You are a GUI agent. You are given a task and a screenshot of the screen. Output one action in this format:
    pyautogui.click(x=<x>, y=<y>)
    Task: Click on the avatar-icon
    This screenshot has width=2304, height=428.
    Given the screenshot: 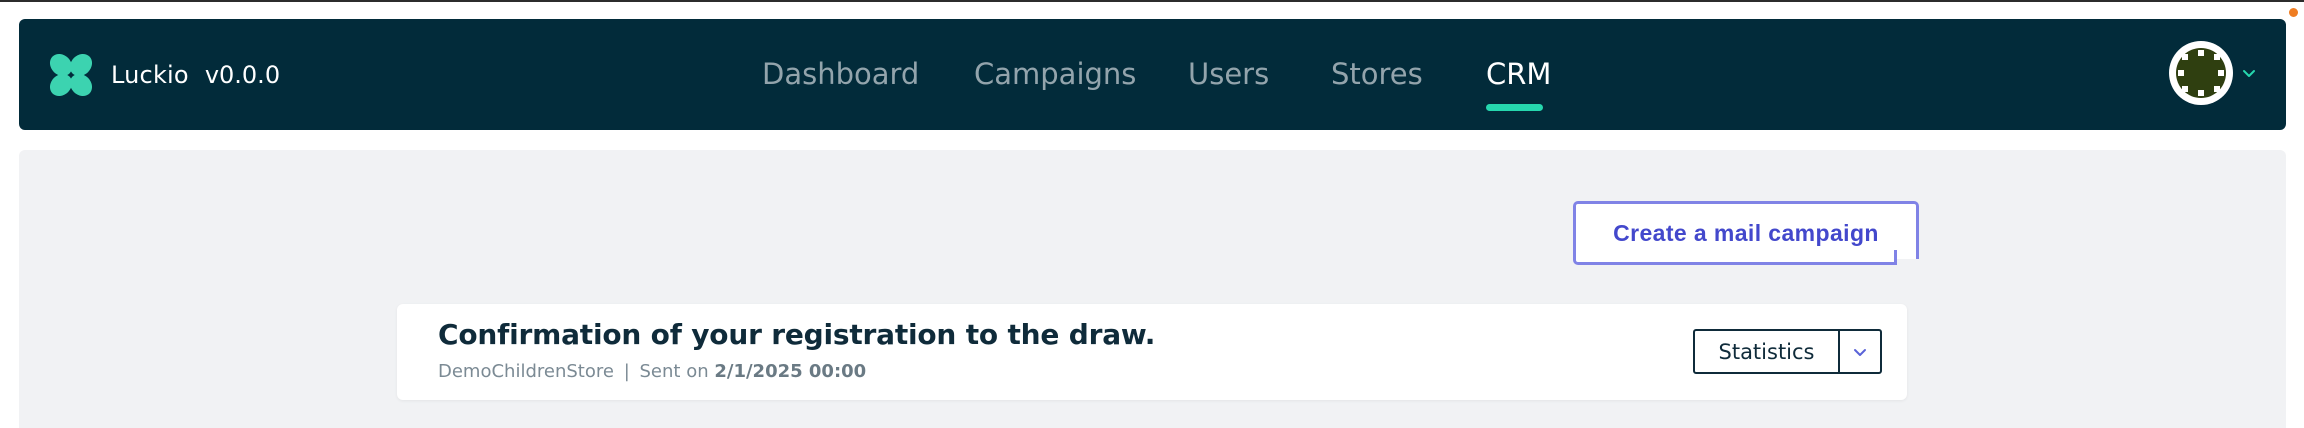 What is the action you would take?
    pyautogui.click(x=2201, y=73)
    